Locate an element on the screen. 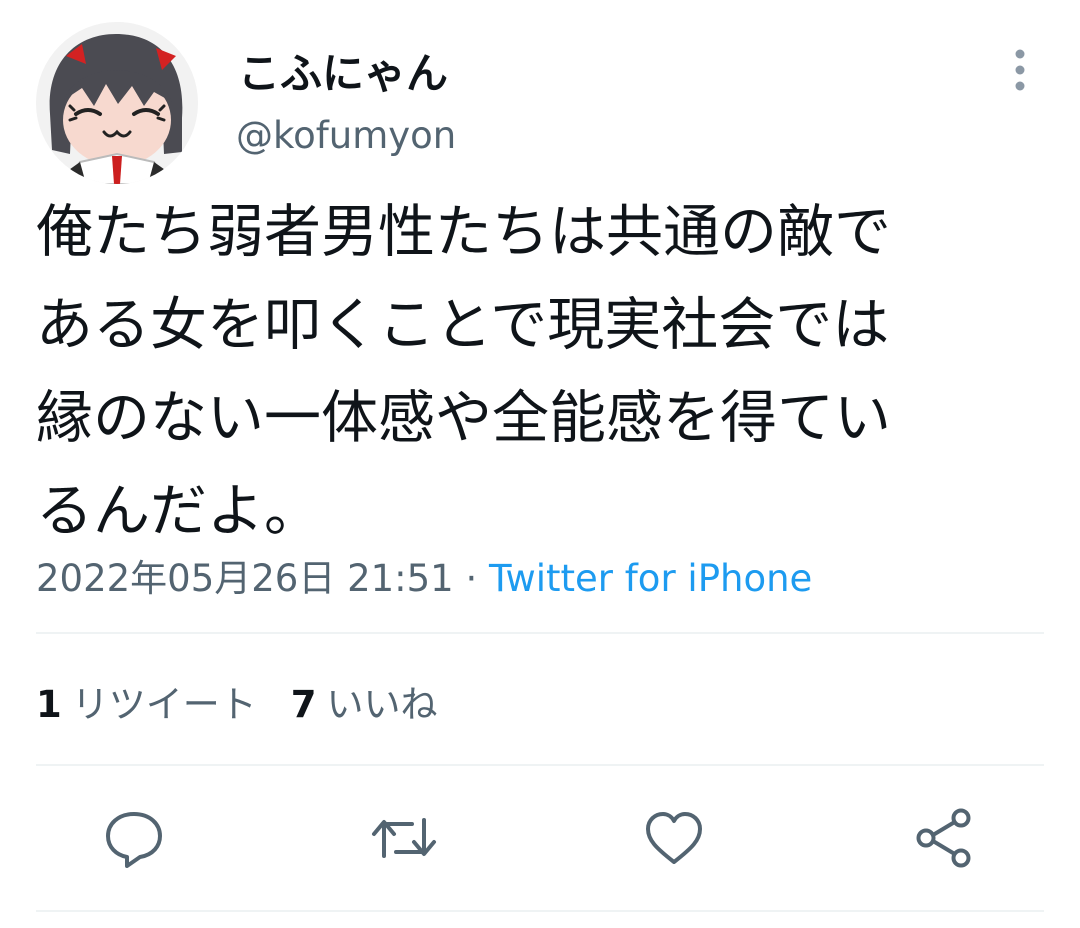  share-icon is located at coordinates (943, 838).